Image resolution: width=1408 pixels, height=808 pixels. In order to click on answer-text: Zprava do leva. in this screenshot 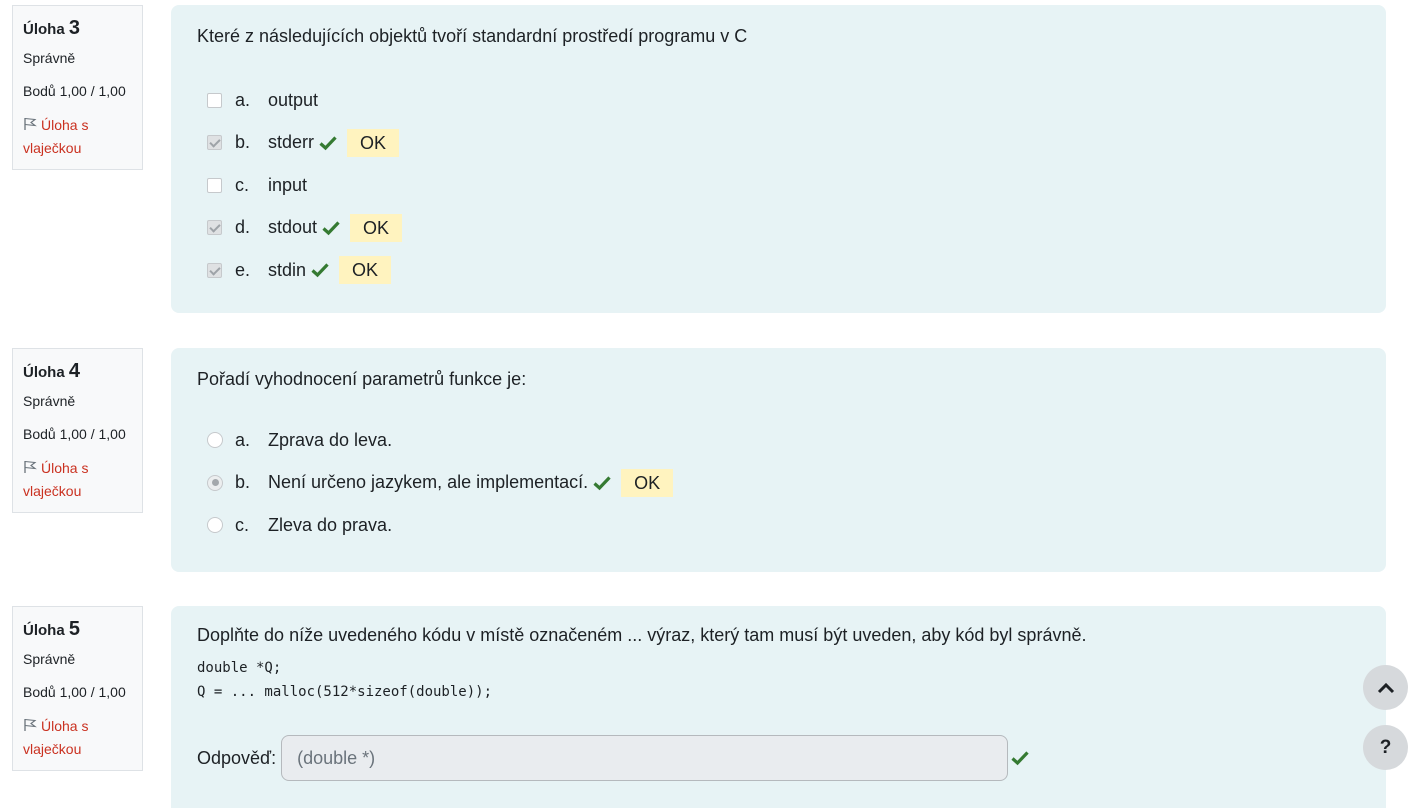, I will do `click(330, 439)`.